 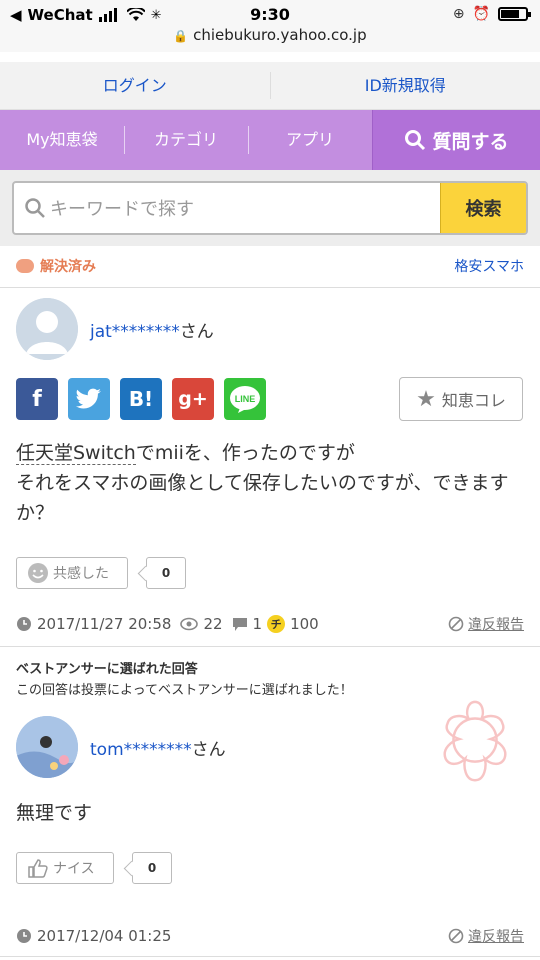 What do you see at coordinates (213, 624) in the screenshot?
I see `view-count: 22` at bounding box center [213, 624].